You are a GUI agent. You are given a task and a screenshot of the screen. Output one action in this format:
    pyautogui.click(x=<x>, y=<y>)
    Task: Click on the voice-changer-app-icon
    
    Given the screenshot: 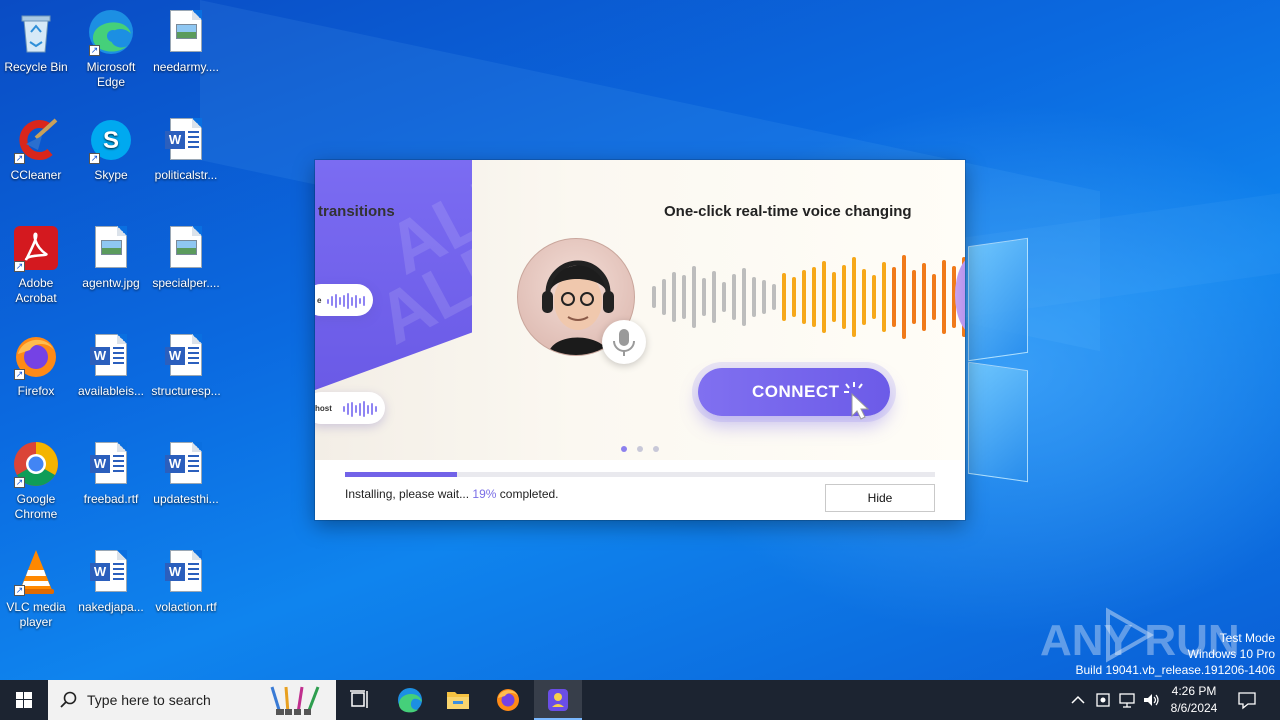 What is the action you would take?
    pyautogui.click(x=558, y=700)
    